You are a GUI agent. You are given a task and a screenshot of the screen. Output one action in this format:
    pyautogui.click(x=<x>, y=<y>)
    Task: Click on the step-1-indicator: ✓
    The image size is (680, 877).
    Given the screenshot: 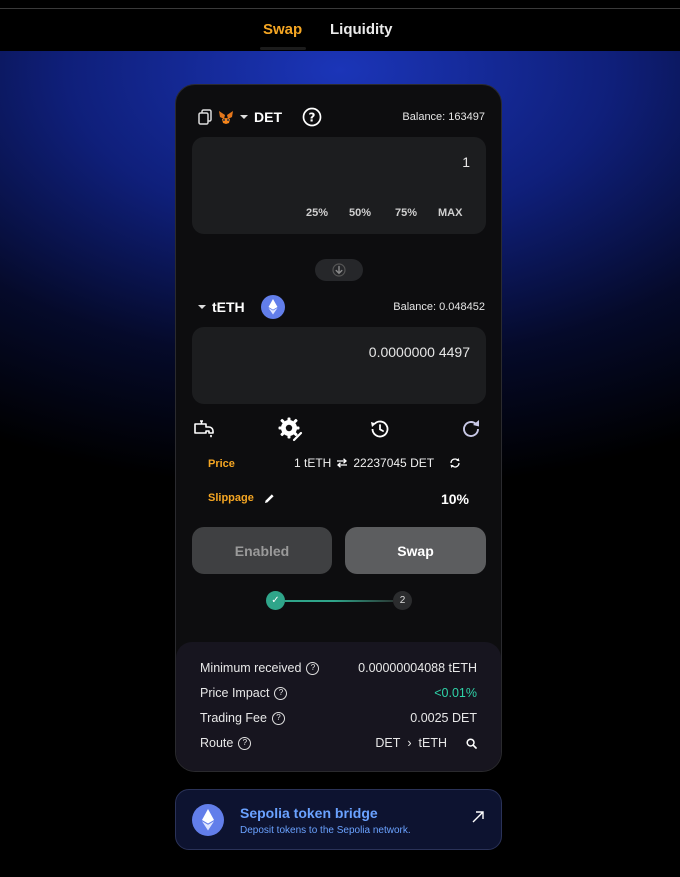 What is the action you would take?
    pyautogui.click(x=275, y=600)
    